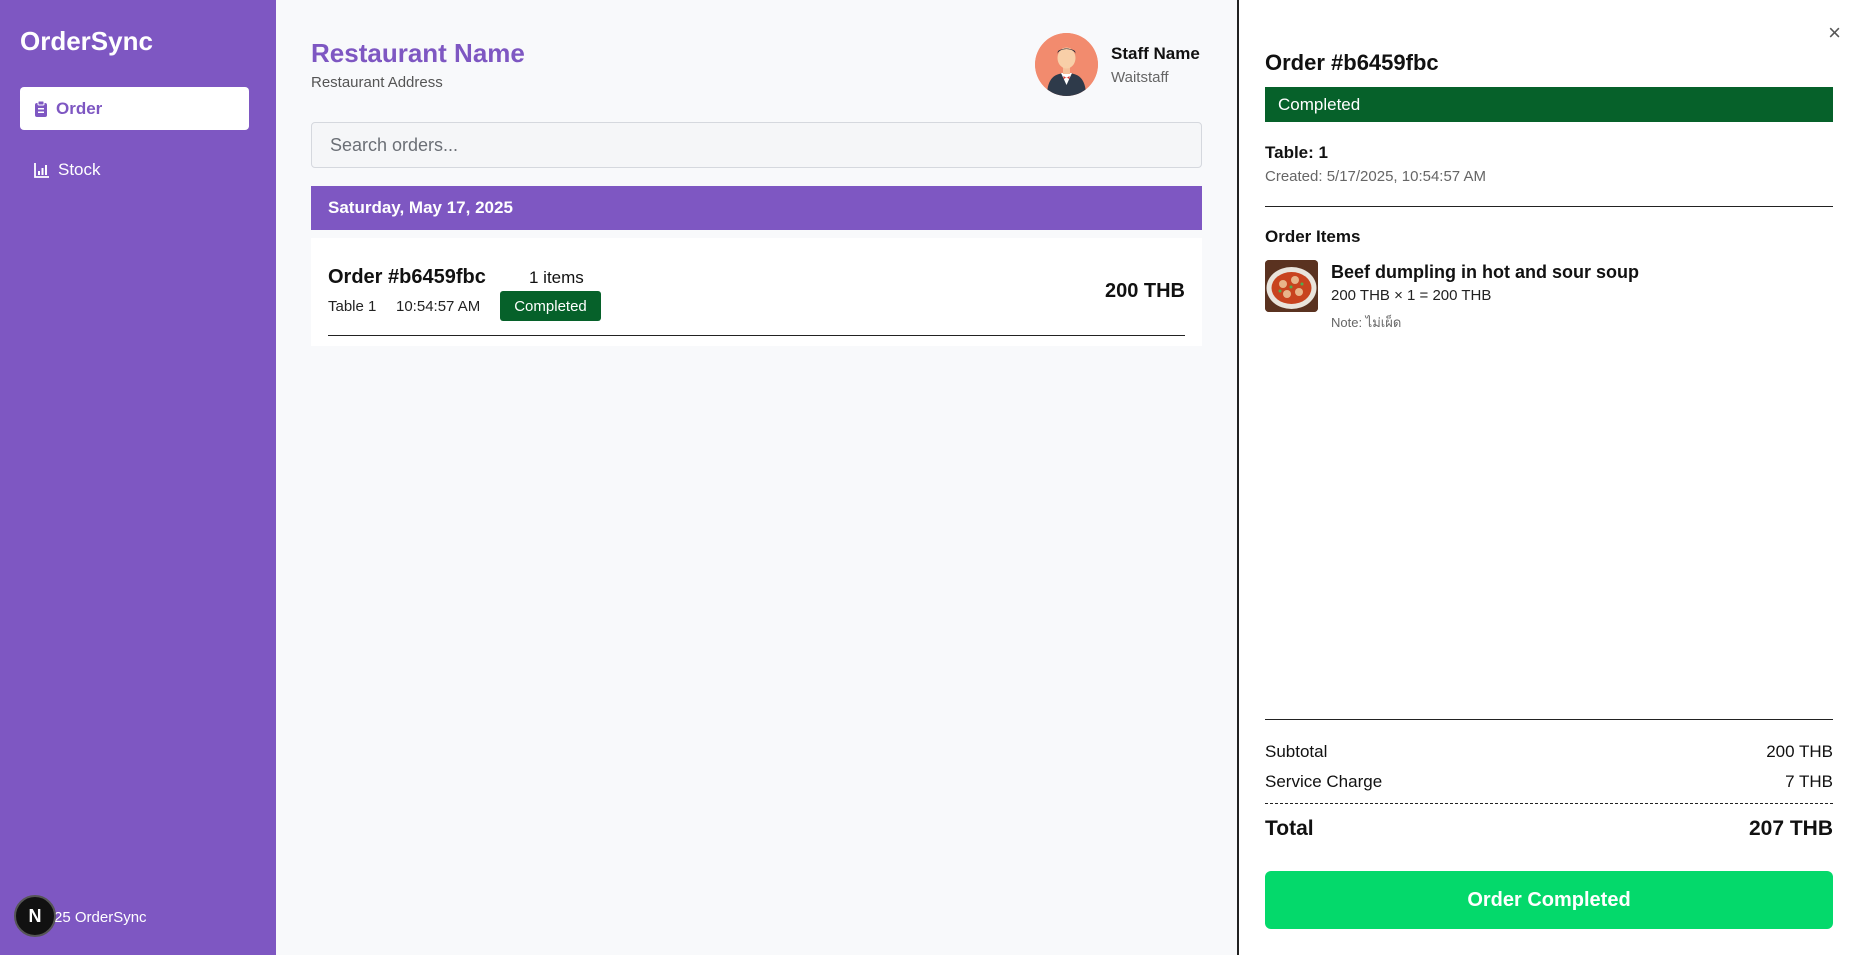 The width and height of the screenshot is (1862, 958). Describe the element at coordinates (1140, 77) in the screenshot. I see `staff-role: Waitstaff` at that location.